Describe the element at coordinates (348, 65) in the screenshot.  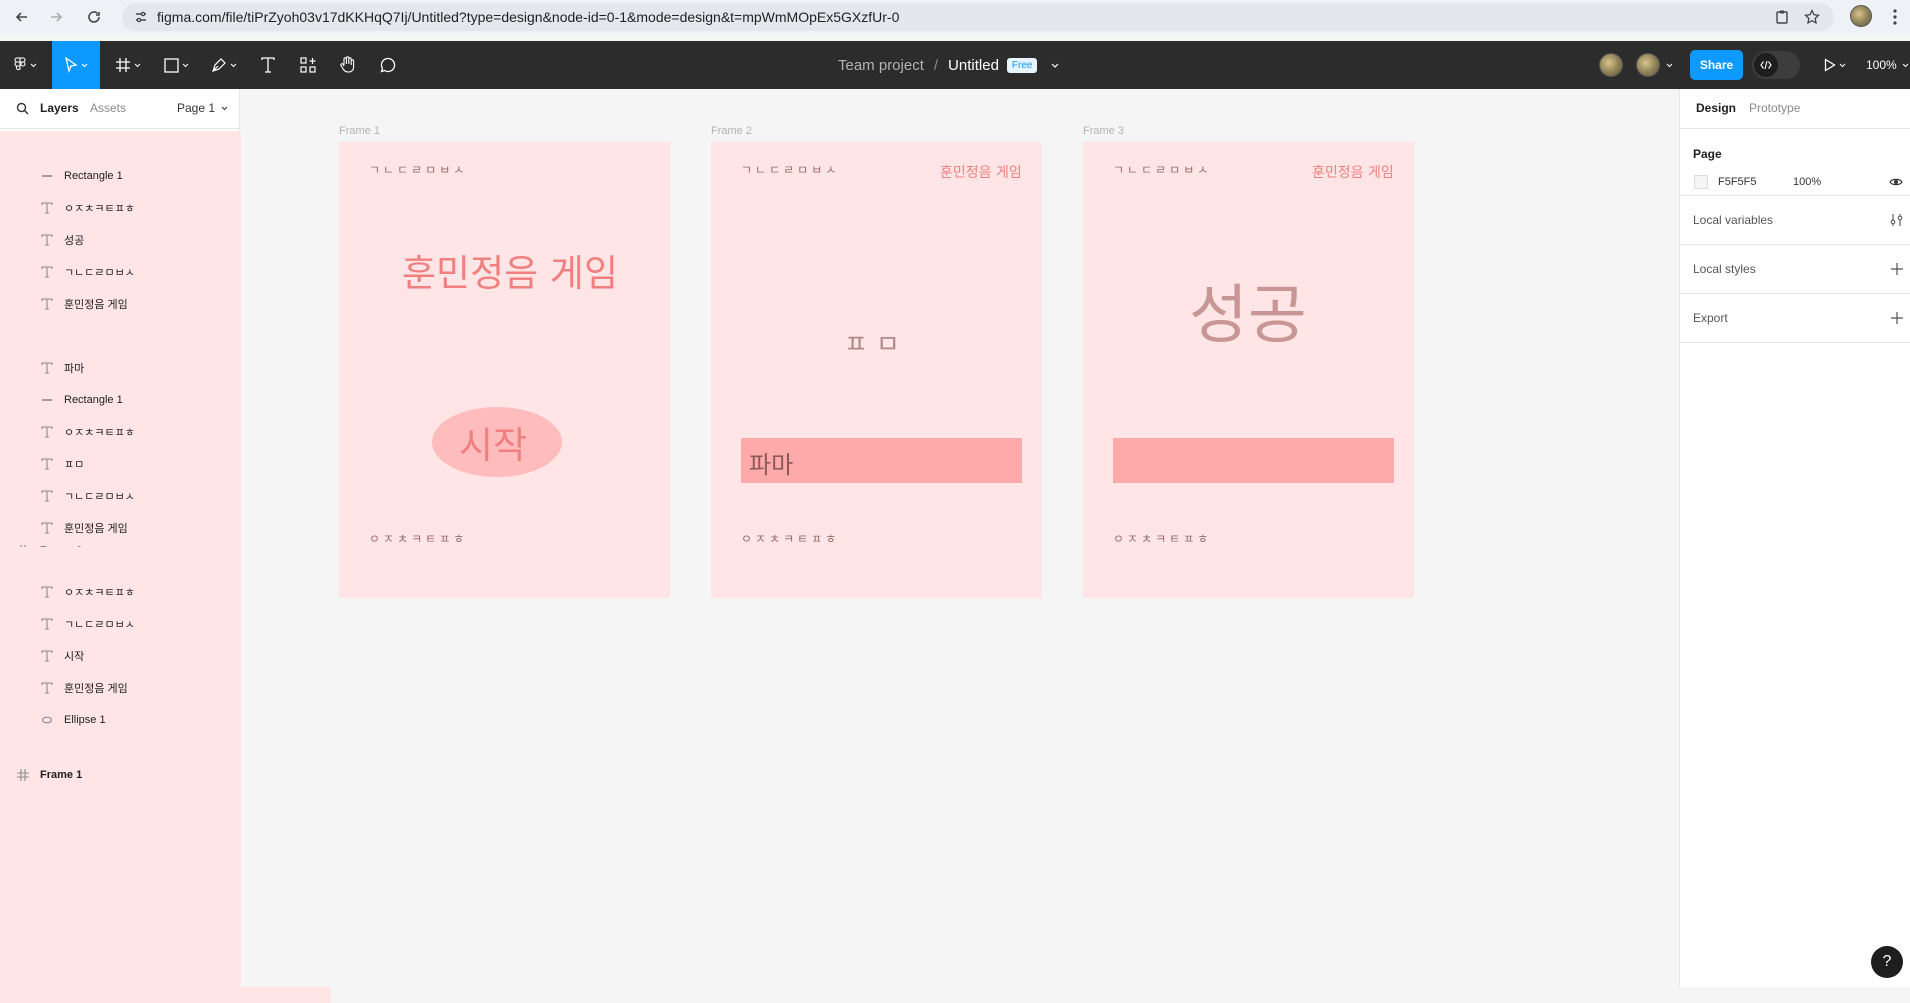
I see `hand-tool-button` at that location.